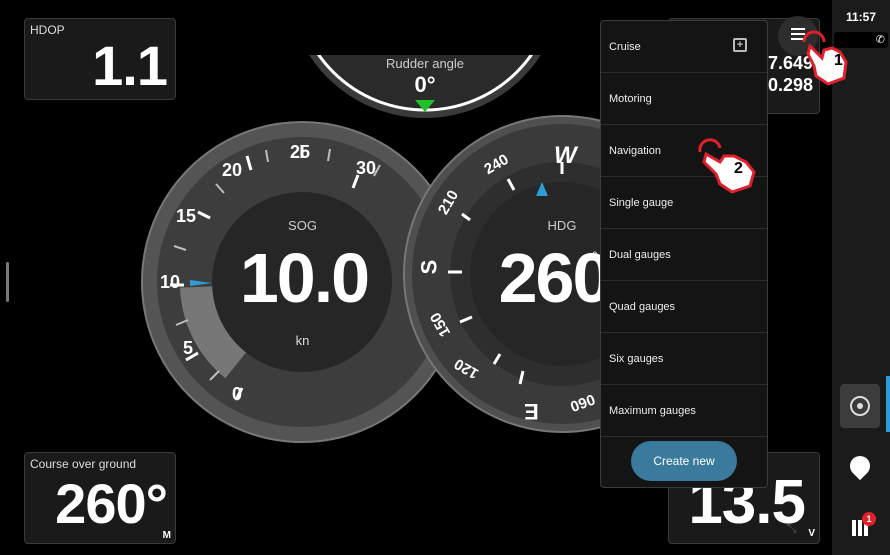  I want to click on sog-tick-0: 0, so click(237, 394).